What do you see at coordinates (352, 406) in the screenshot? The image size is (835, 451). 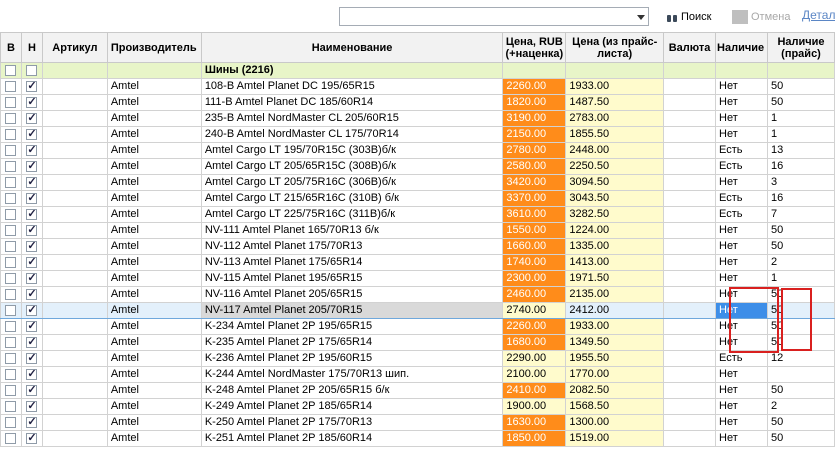 I see `name-cell: K-249 Amtel Planet 2P 185/65R14` at bounding box center [352, 406].